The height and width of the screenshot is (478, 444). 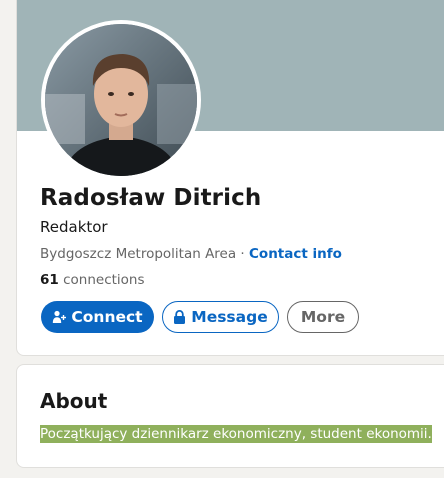 What do you see at coordinates (74, 227) in the screenshot?
I see `profile-headline: Redaktor` at bounding box center [74, 227].